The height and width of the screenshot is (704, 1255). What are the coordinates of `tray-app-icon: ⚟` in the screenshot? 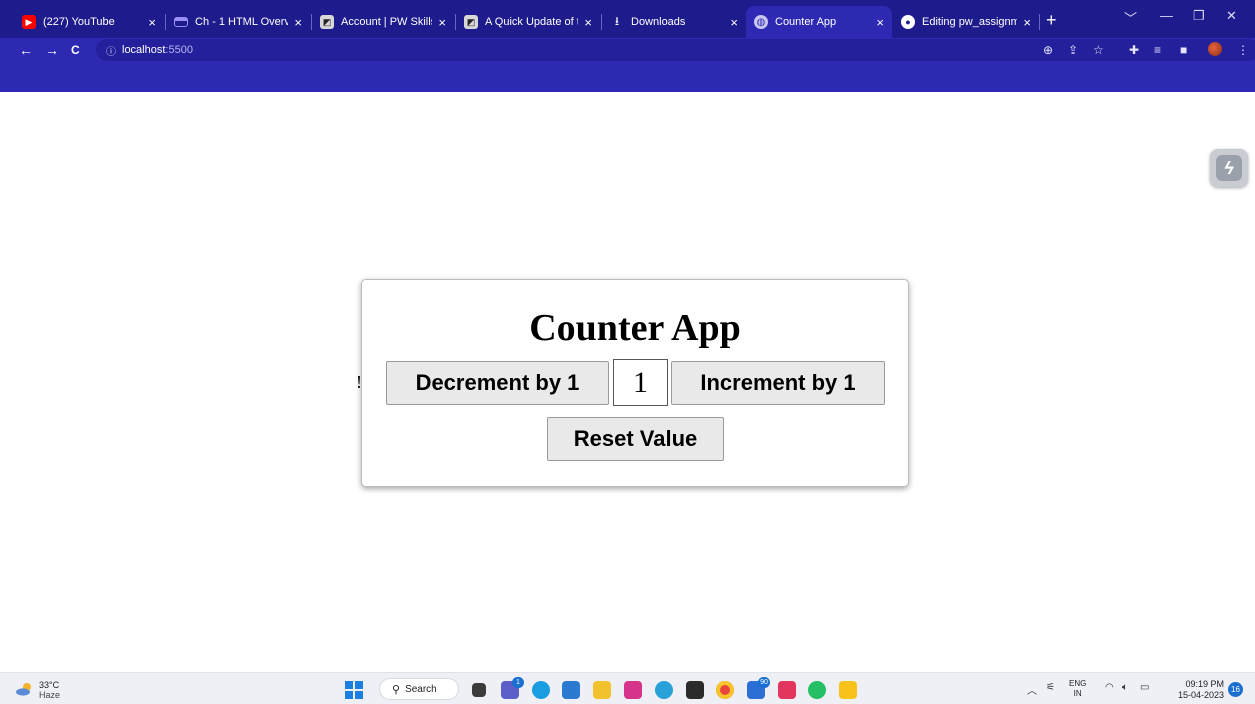 It's located at (1050, 687).